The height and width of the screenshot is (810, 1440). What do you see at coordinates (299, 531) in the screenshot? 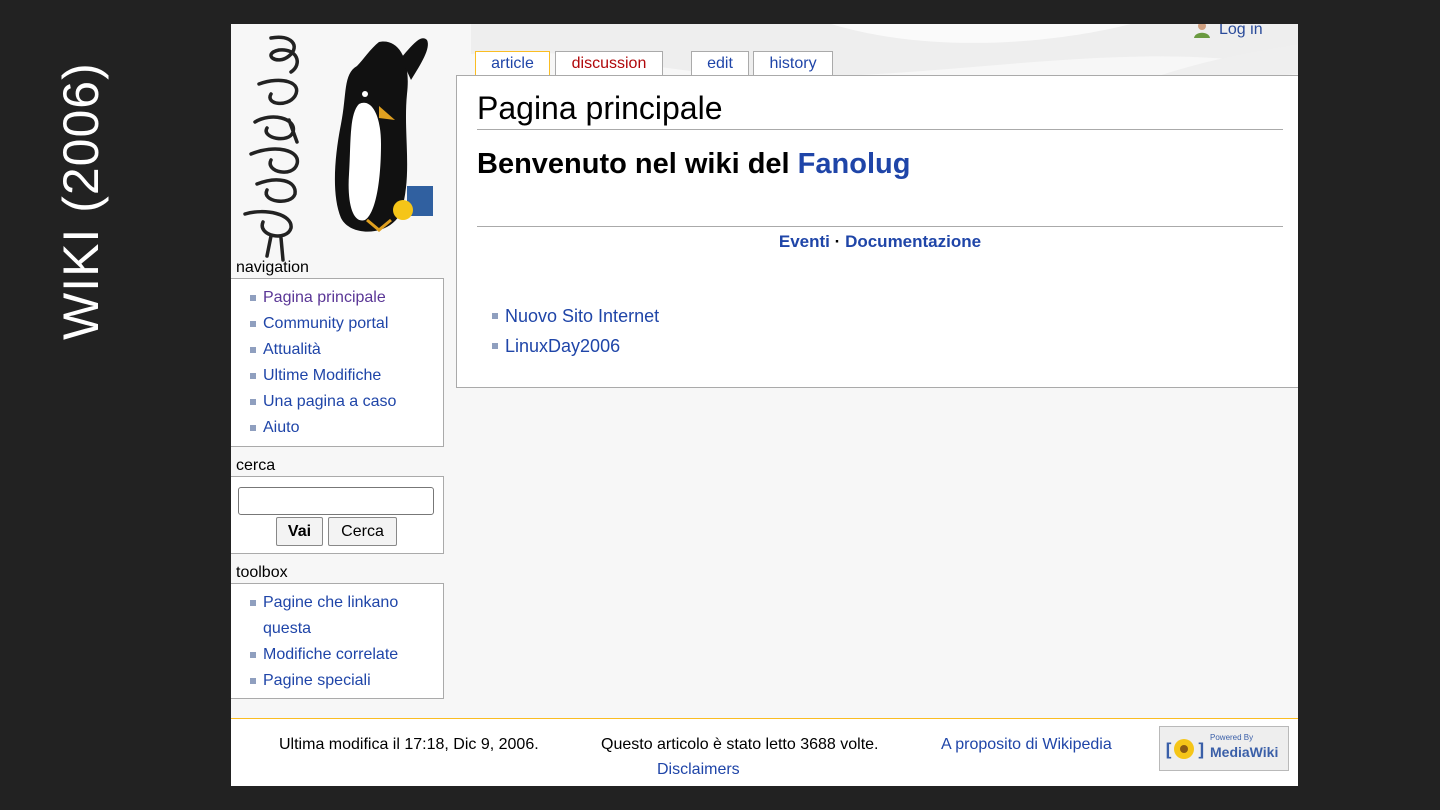
I see `go-button: Vai` at bounding box center [299, 531].